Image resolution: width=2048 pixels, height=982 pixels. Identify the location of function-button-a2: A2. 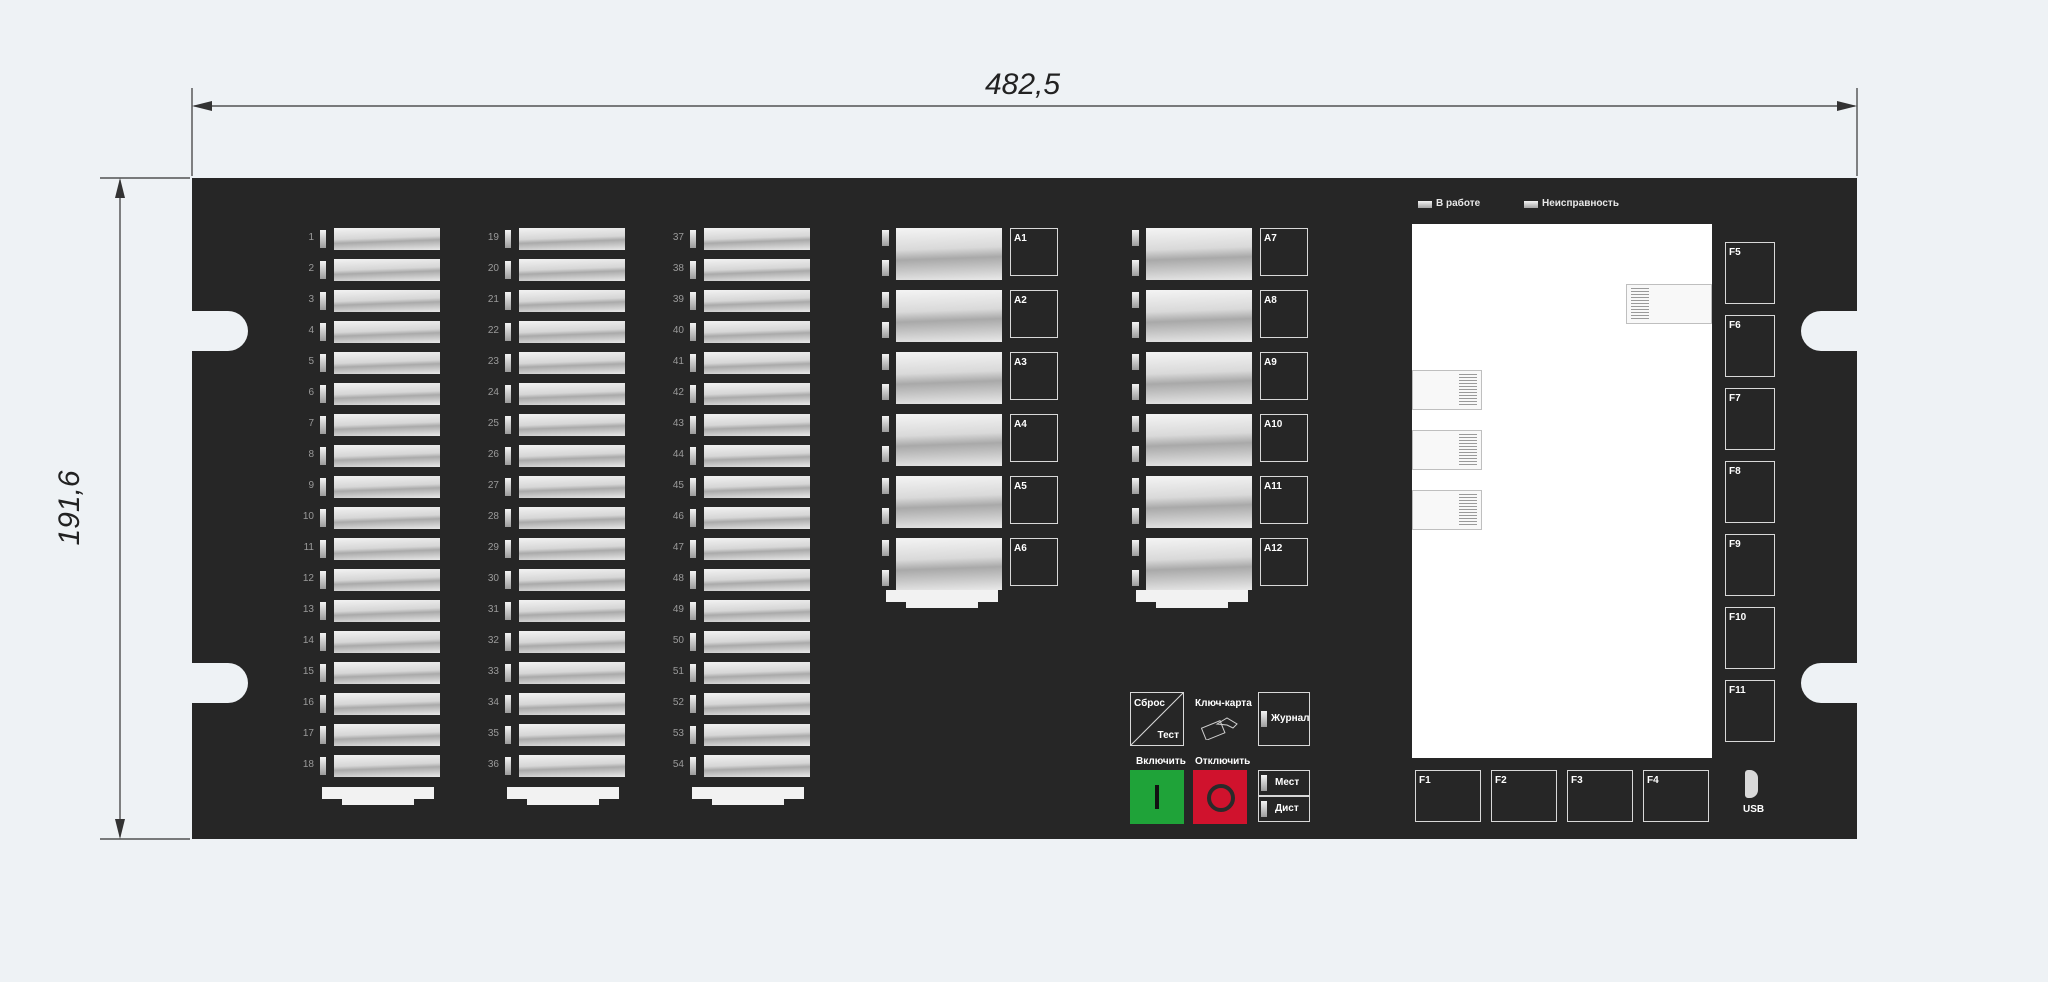
(1034, 314).